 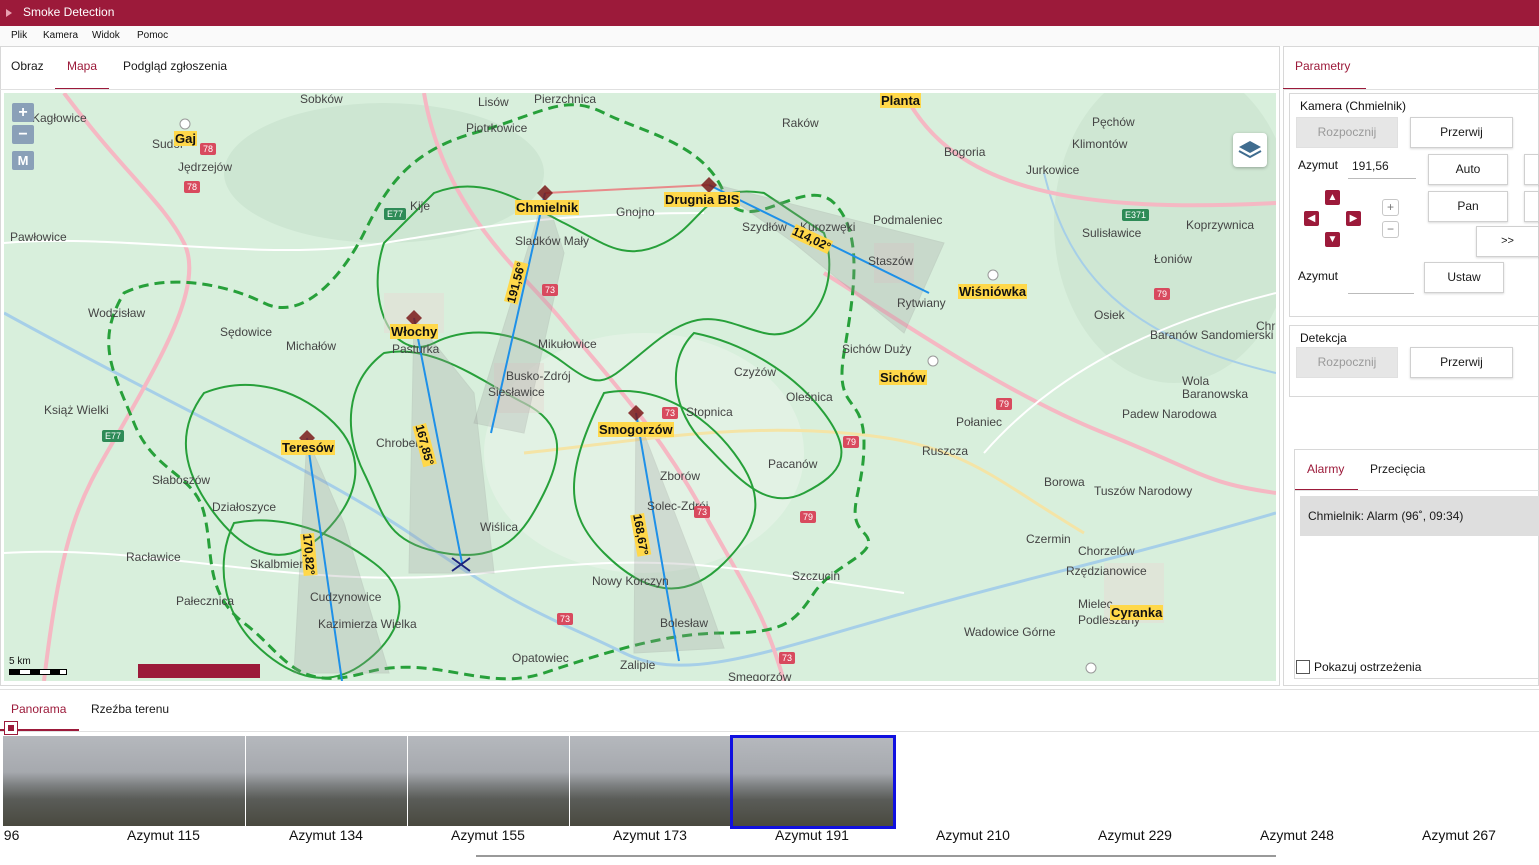 What do you see at coordinates (23, 160) in the screenshot?
I see `map-mode-button: M` at bounding box center [23, 160].